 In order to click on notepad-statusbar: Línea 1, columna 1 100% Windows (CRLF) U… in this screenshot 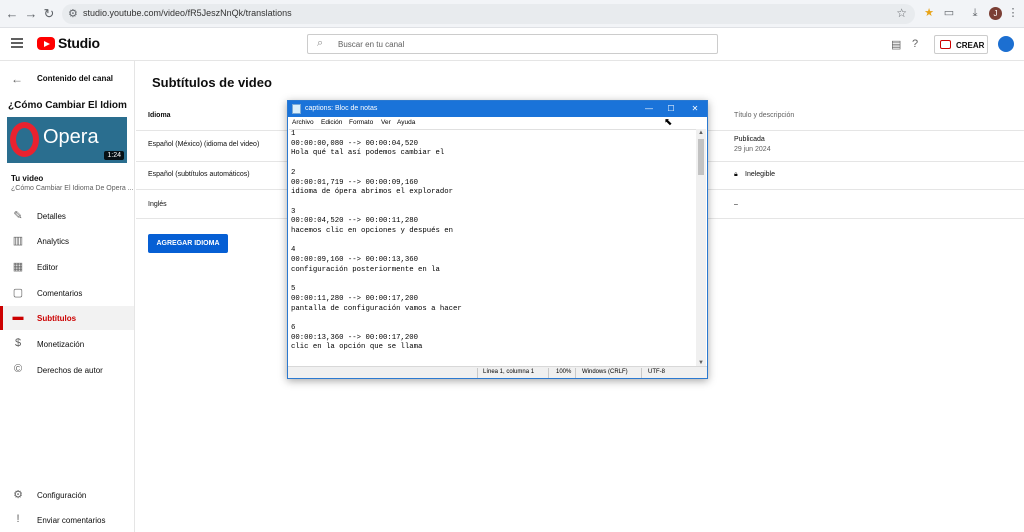, I will do `click(497, 372)`.